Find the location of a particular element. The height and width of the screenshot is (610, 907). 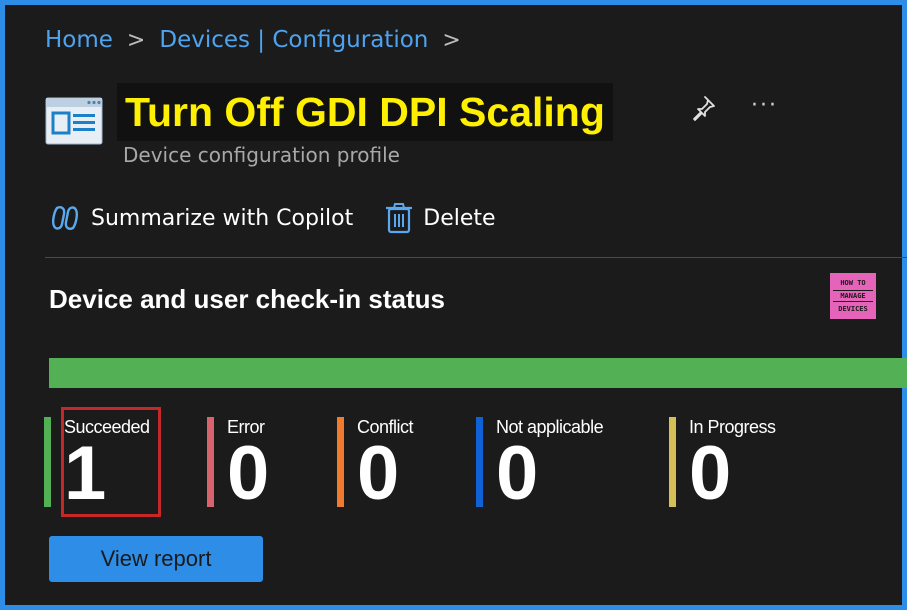

status-progress-bar is located at coordinates (478, 373).